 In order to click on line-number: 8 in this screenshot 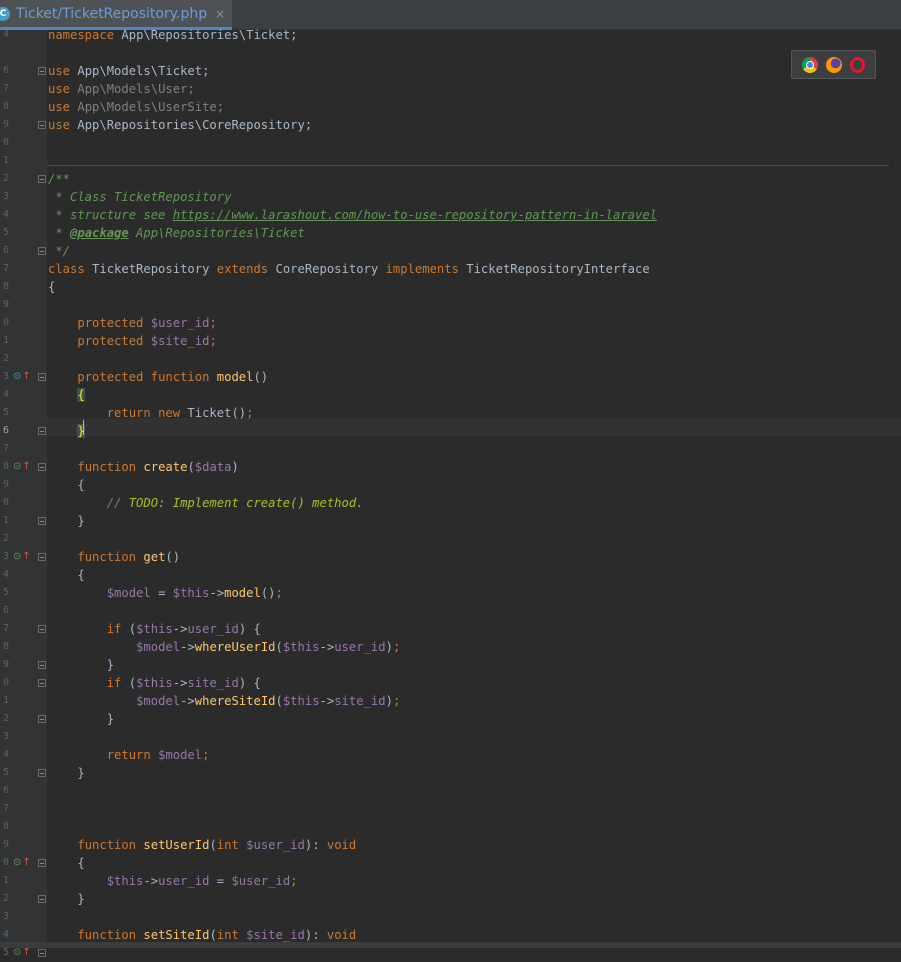, I will do `click(5, 466)`.